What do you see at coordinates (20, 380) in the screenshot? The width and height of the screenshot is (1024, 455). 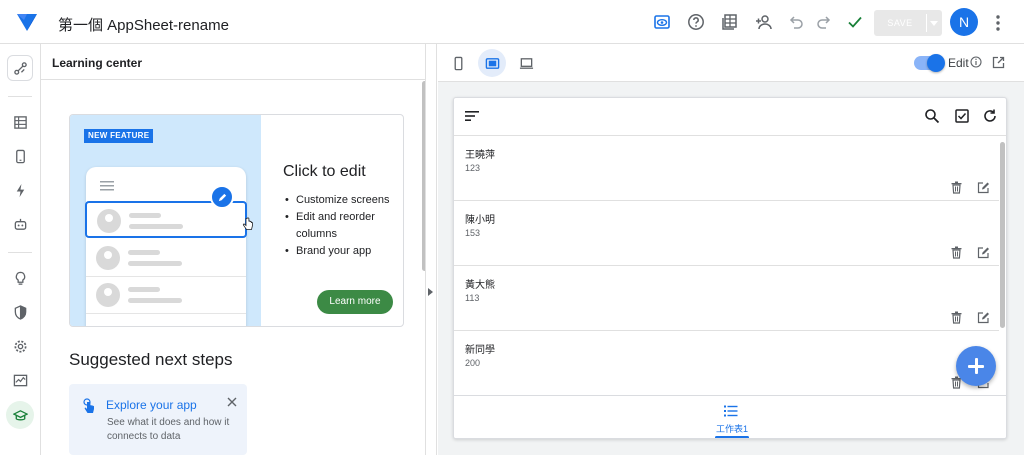 I see `monitor-icon` at bounding box center [20, 380].